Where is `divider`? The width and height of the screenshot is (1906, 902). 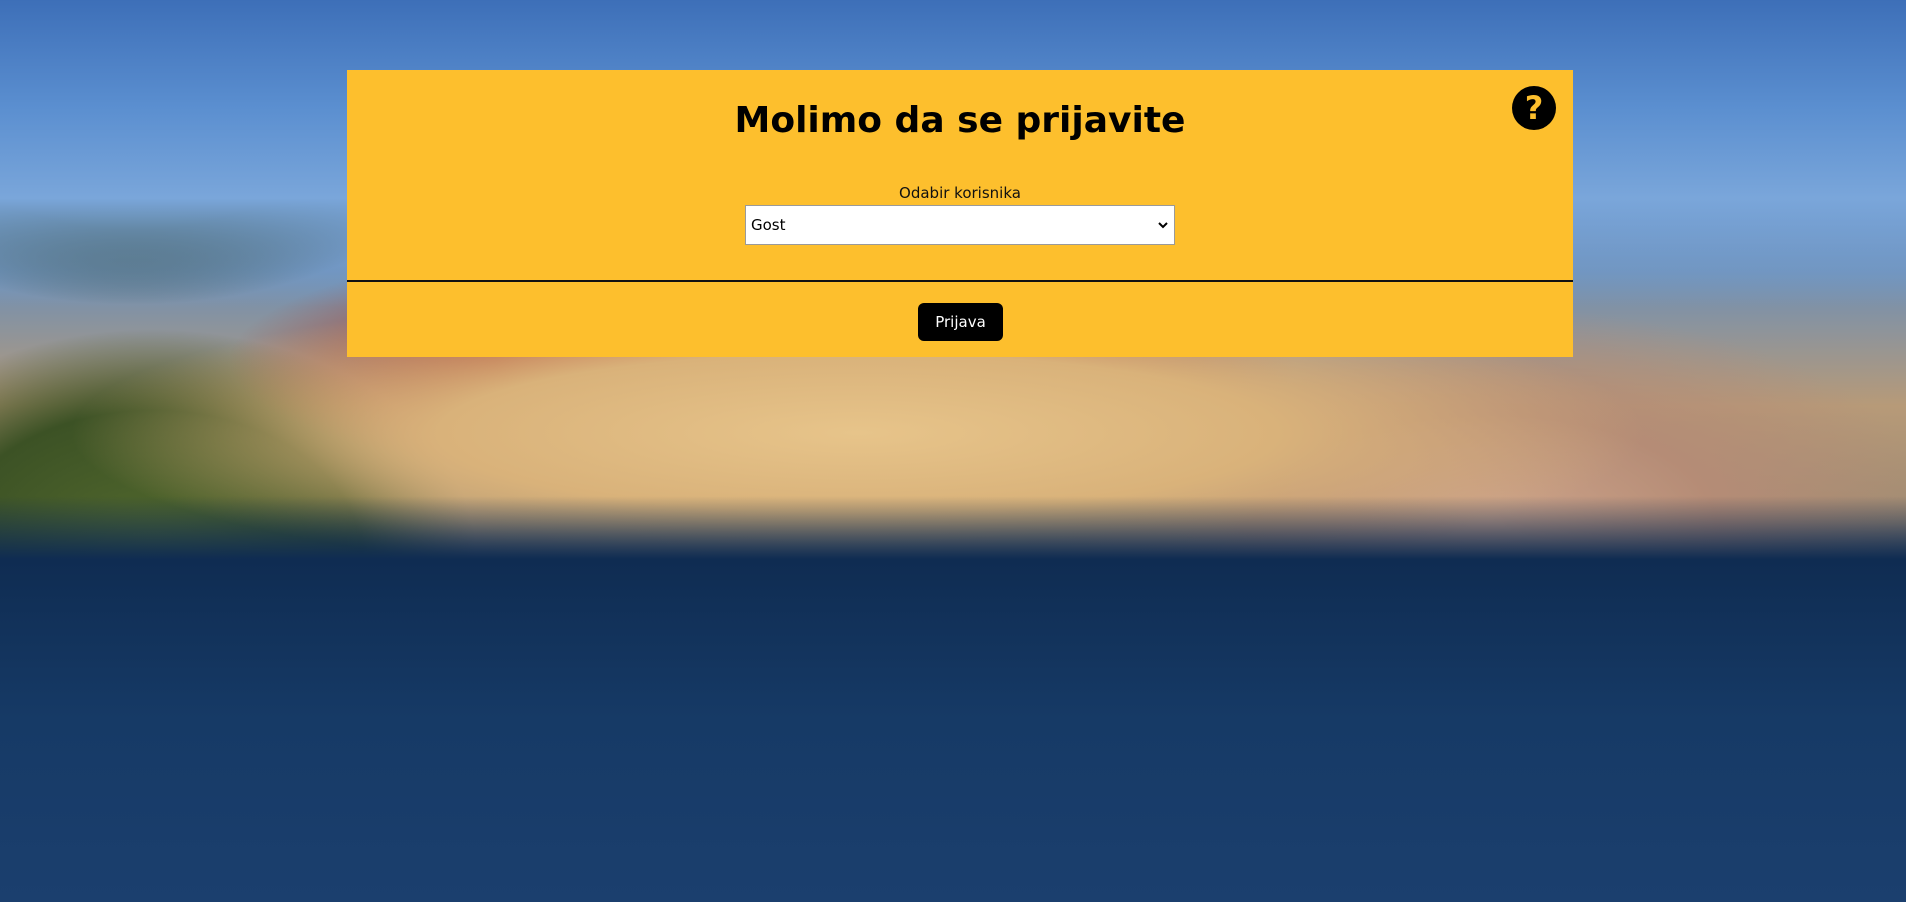
divider is located at coordinates (960, 281).